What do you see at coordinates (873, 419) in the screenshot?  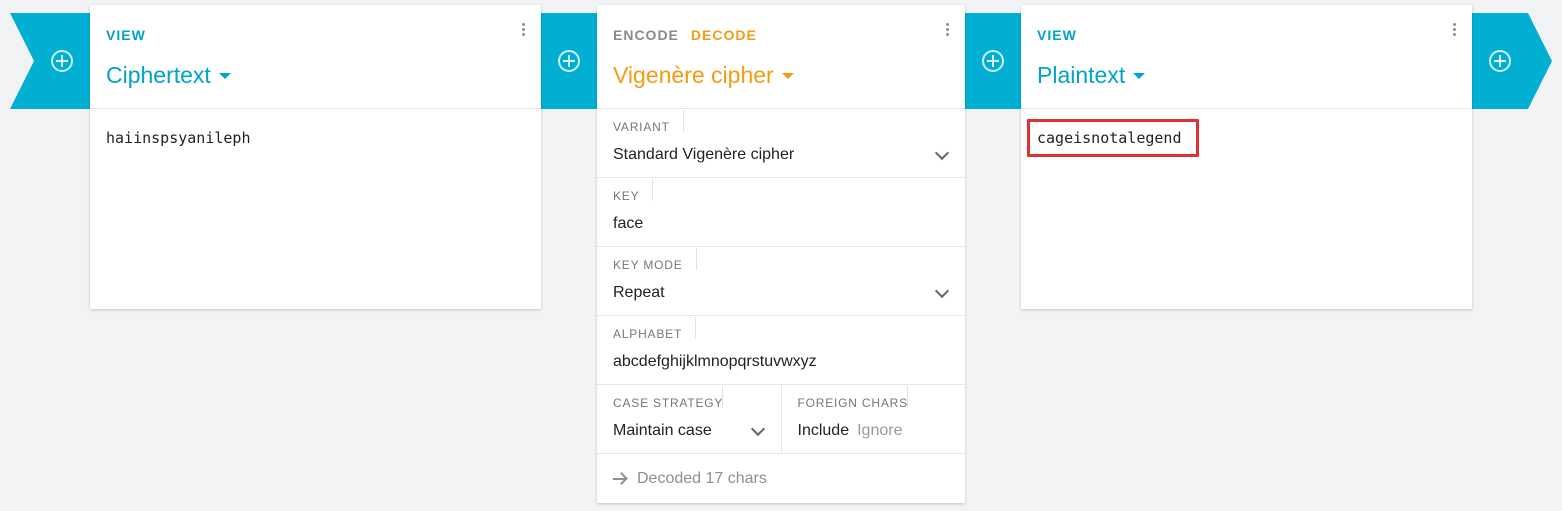 I see `foreign-chars-setting: FOREIGN CHARS Include Ignore` at bounding box center [873, 419].